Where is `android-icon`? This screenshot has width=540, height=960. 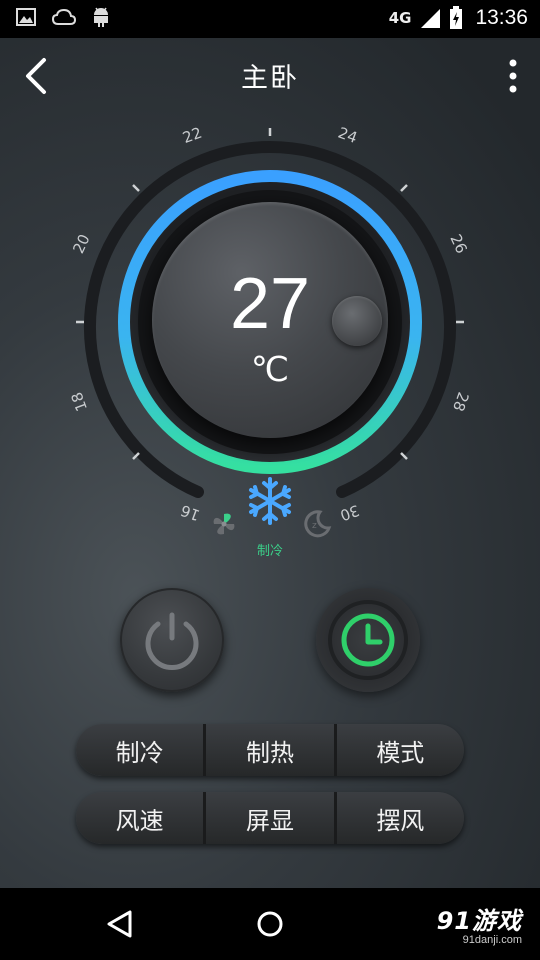 android-icon is located at coordinates (101, 17).